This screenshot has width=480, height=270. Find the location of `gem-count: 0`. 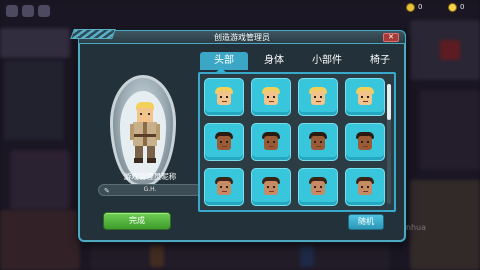

gem-count: 0 is located at coordinates (462, 7).